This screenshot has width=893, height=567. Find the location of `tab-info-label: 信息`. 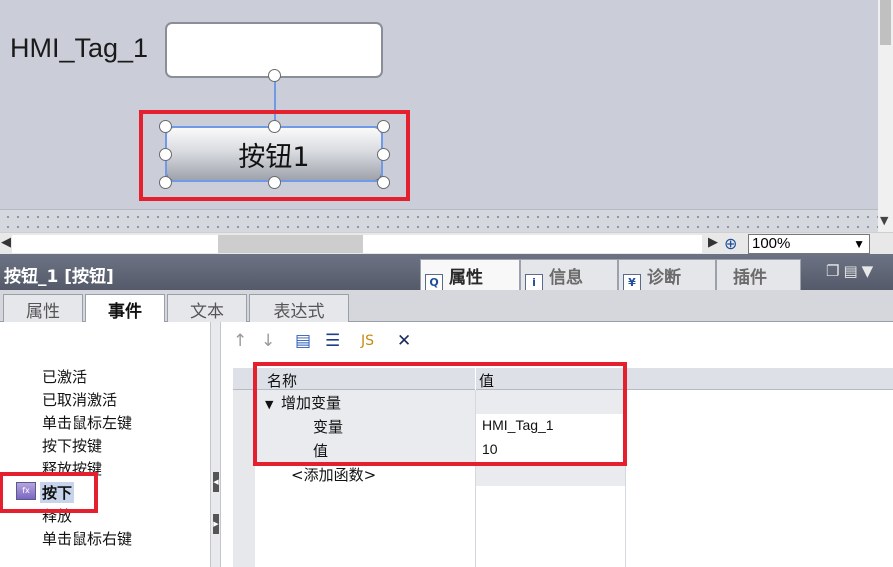

tab-info-label: 信息 is located at coordinates (566, 278).